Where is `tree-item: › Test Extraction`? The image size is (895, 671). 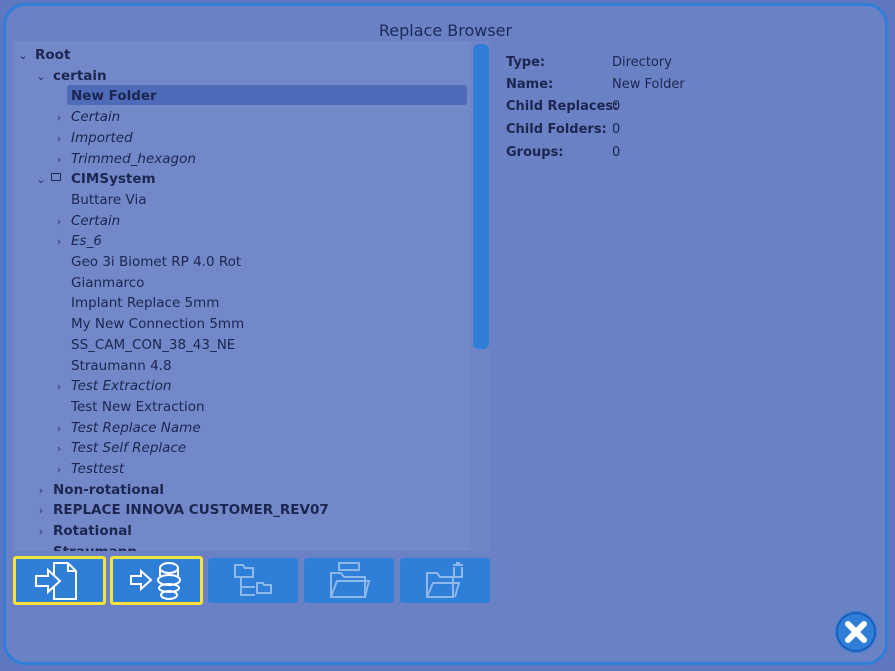
tree-item: › Test Extraction is located at coordinates (112, 386).